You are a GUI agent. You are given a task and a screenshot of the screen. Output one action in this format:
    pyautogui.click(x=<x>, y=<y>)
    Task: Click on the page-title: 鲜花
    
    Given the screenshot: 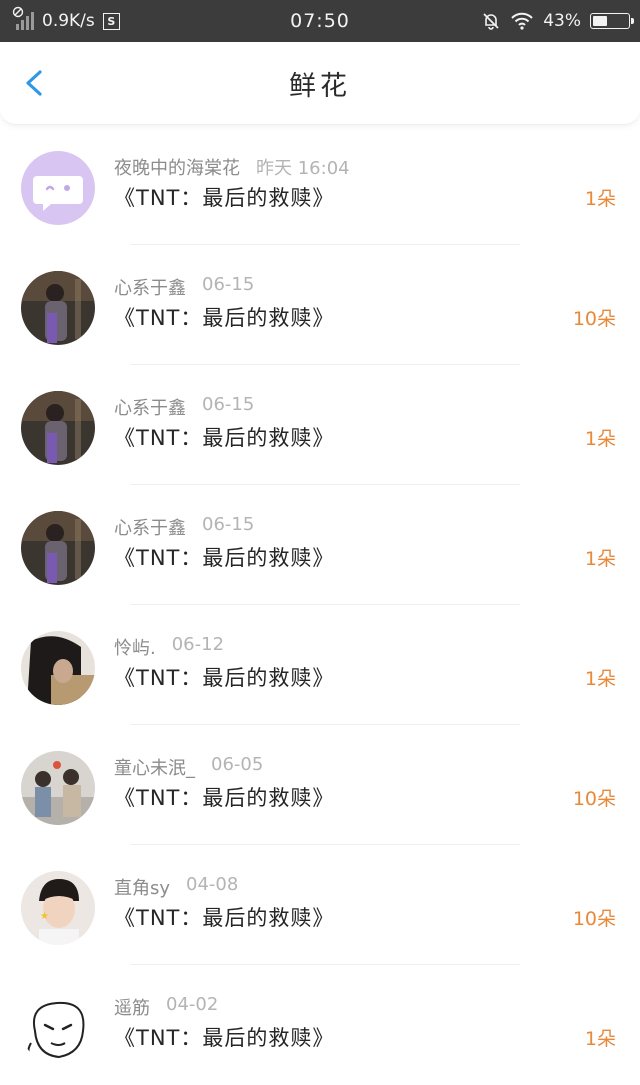 What is the action you would take?
    pyautogui.click(x=320, y=86)
    